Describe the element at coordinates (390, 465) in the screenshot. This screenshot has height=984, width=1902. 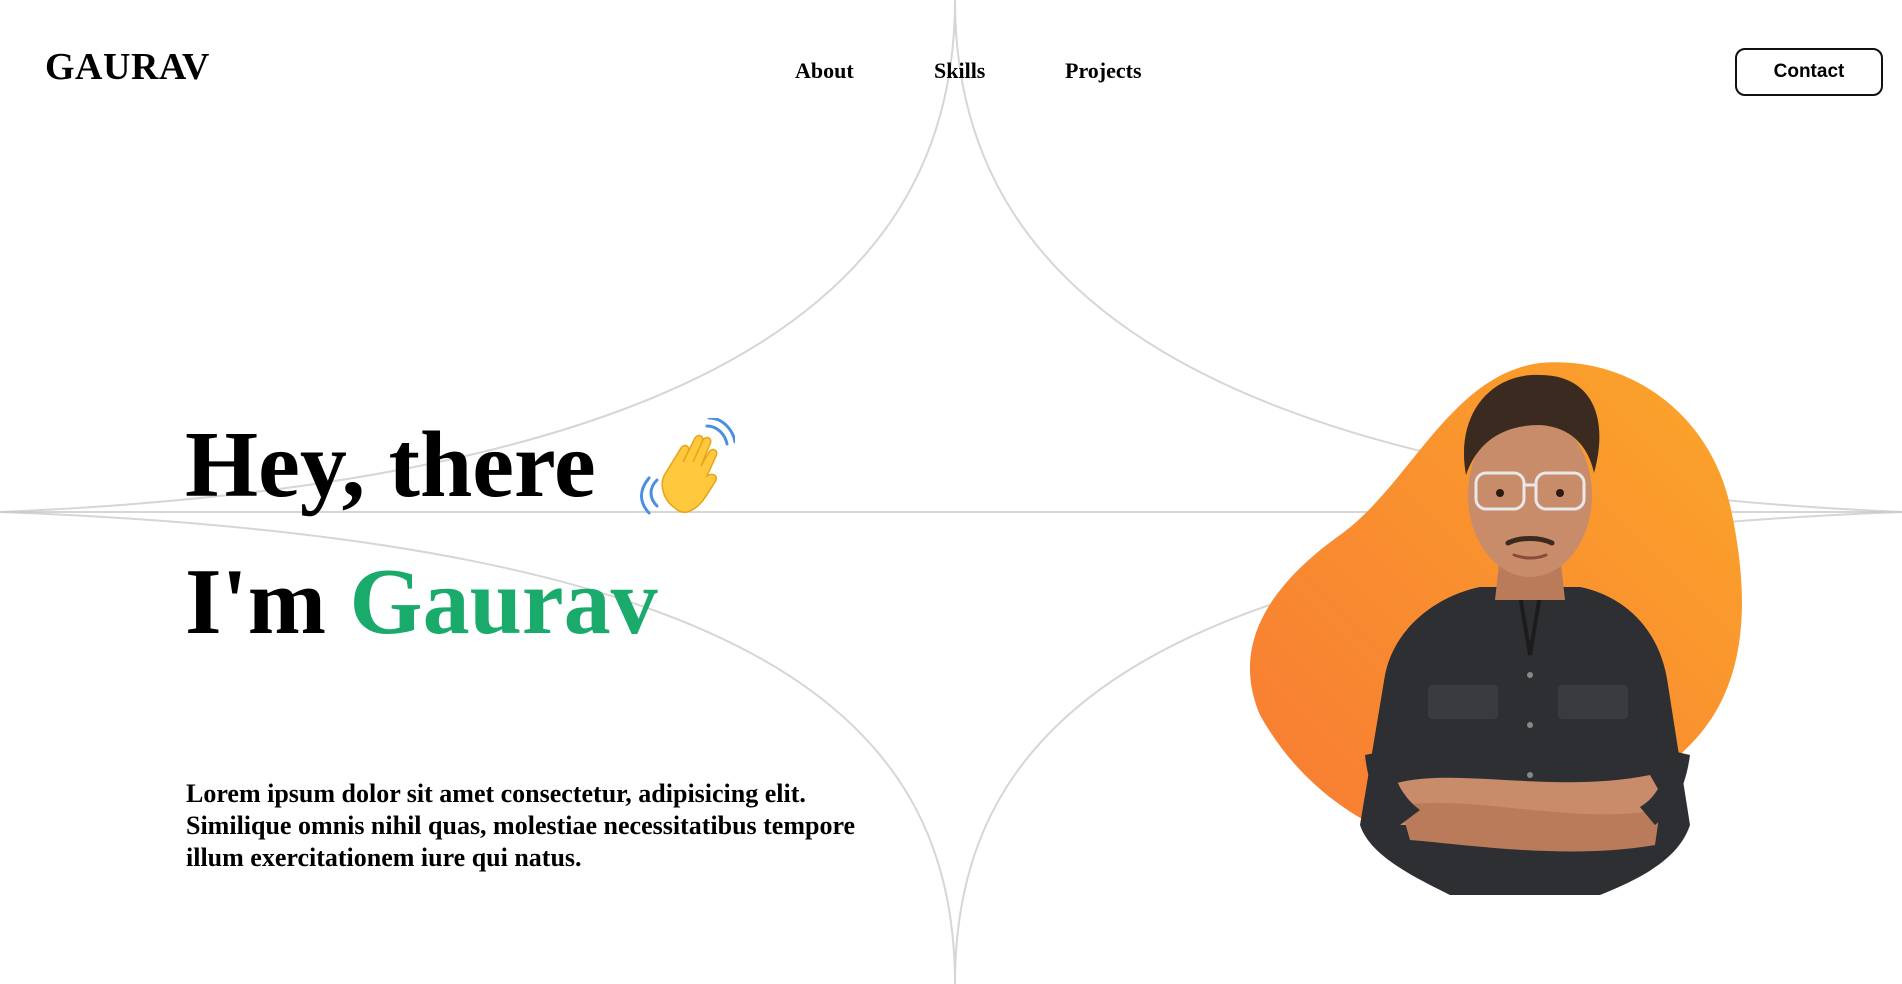
I see `hero-greeting: Hey, there` at that location.